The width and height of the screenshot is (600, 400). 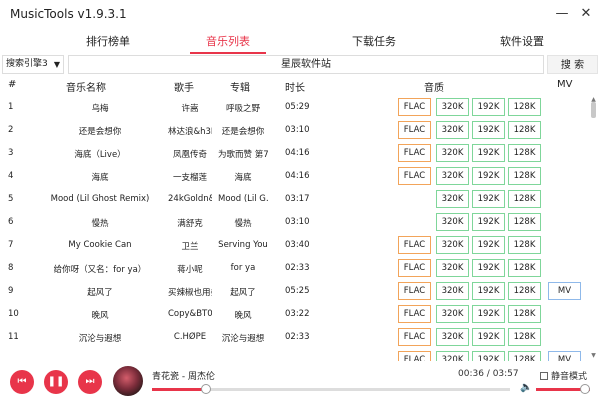 I want to click on table-row: 4 海底 一支榴莲 海底 04:16 FLAC 320K 192K 128K, so click(x=300, y=176).